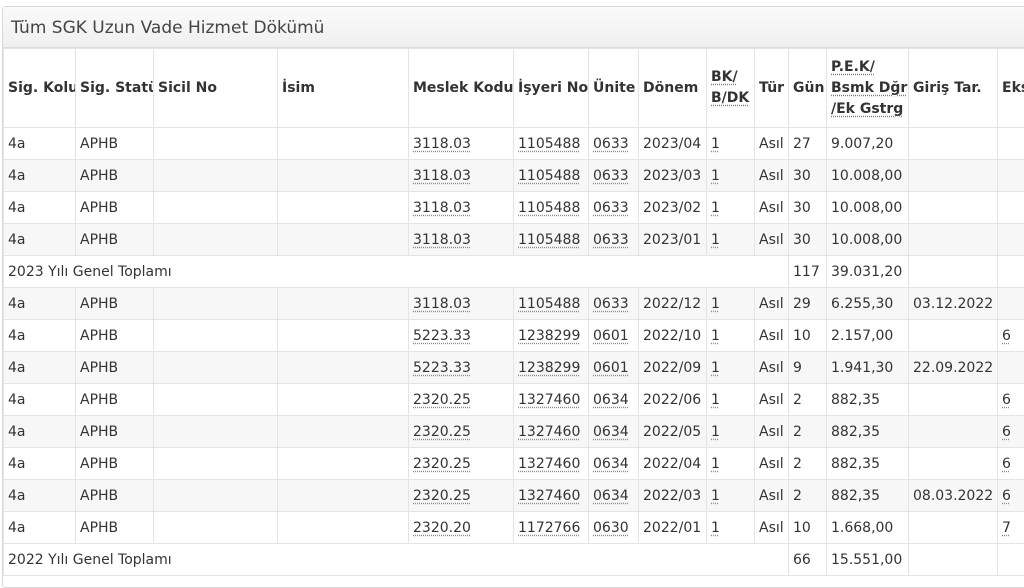  I want to click on header-giris-tar: Giriş Tar., so click(953, 88).